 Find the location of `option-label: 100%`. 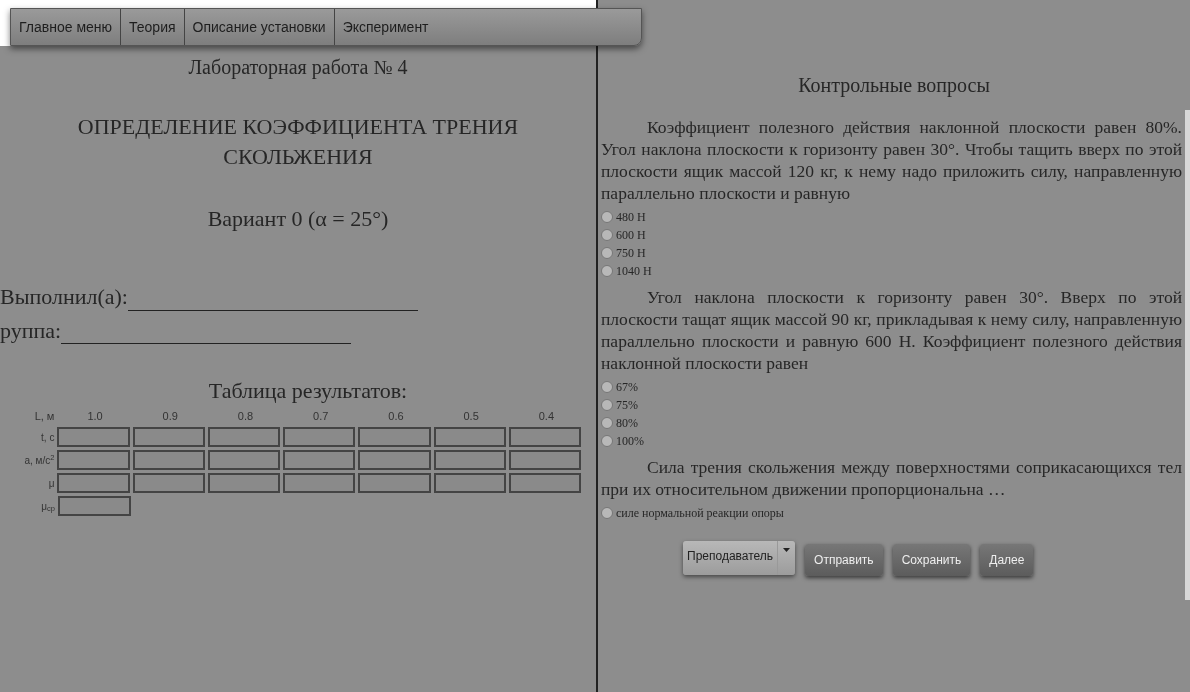

option-label: 100% is located at coordinates (630, 441).